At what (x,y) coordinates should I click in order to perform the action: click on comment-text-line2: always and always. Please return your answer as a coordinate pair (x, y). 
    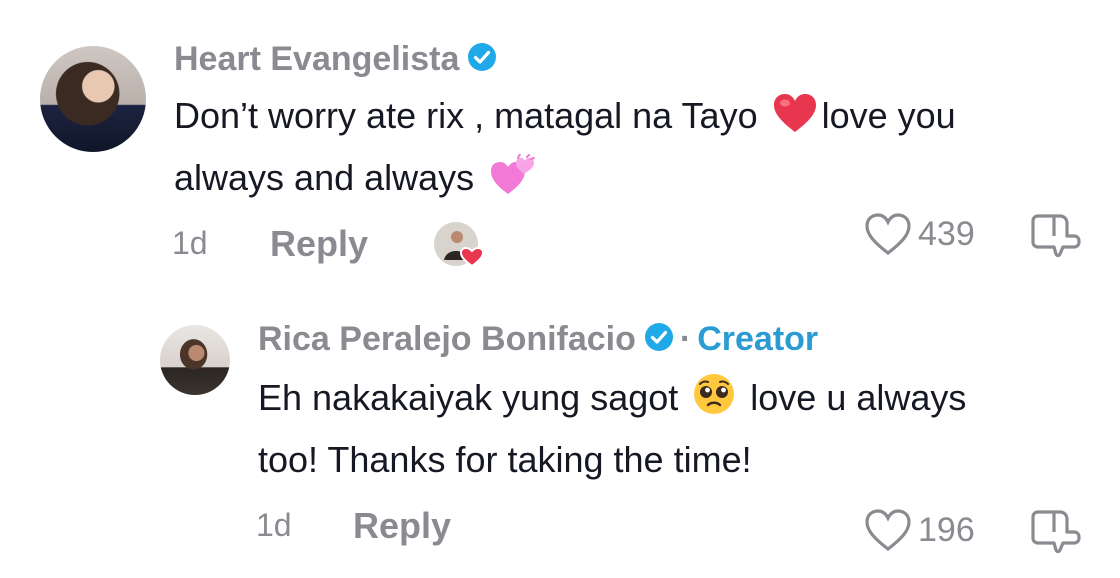
    Looking at the image, I should click on (329, 177).